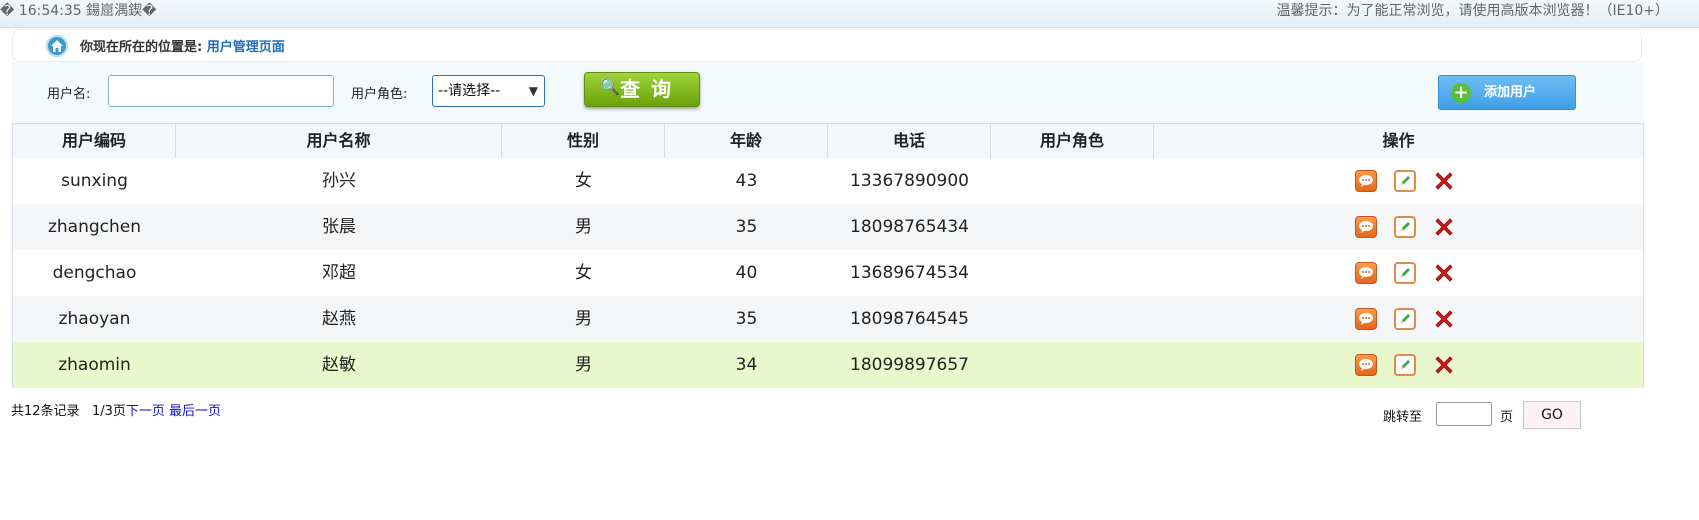 The height and width of the screenshot is (520, 1699). Describe the element at coordinates (909, 273) in the screenshot. I see `cell-phone: 13689674534` at that location.